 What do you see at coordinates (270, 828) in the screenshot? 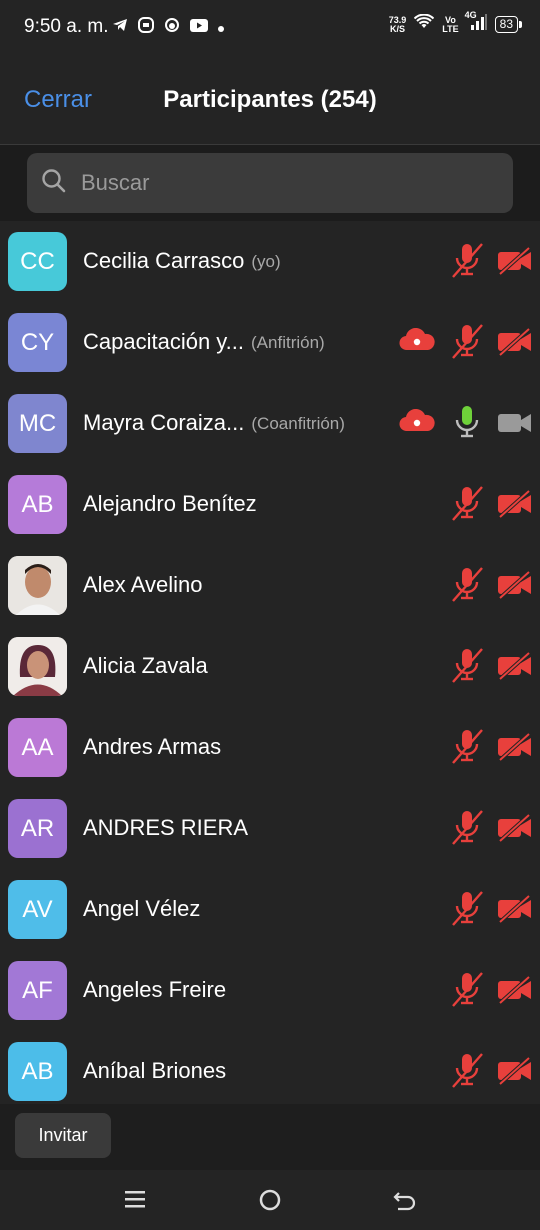
I see `participant-row: AR ANDRES RIERA` at bounding box center [270, 828].